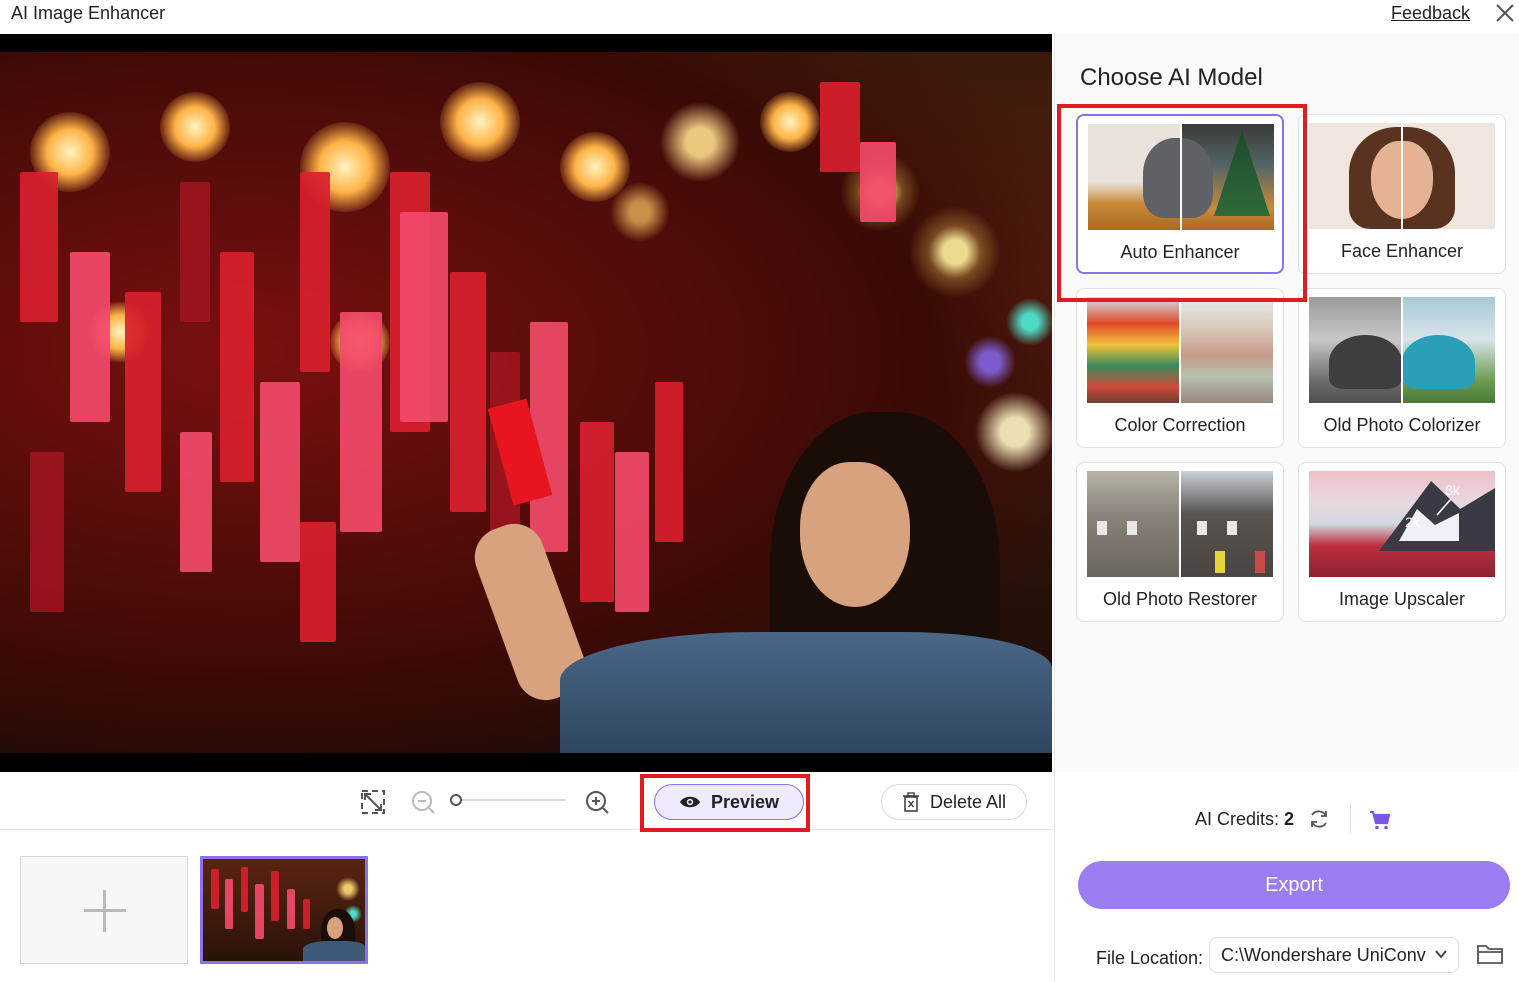 The height and width of the screenshot is (982, 1519). What do you see at coordinates (1237, 819) in the screenshot?
I see `ai-credits-label: AI Credits:` at bounding box center [1237, 819].